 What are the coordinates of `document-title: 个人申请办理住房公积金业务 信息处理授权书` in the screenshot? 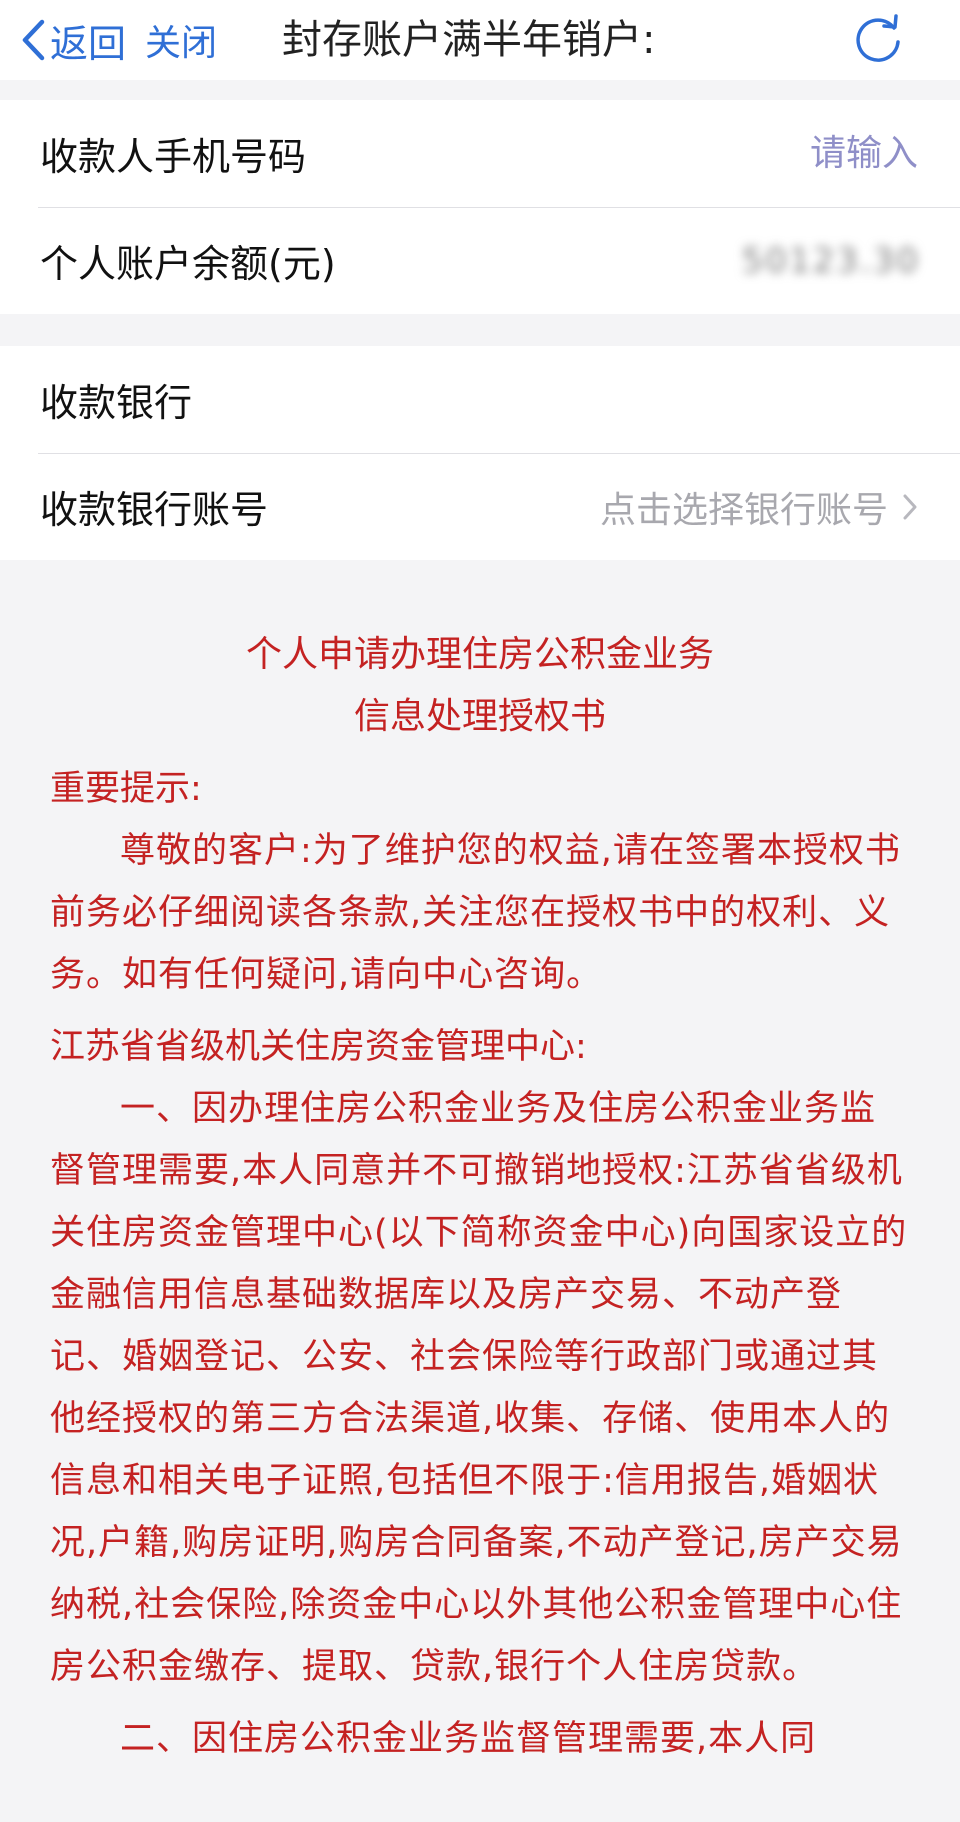 It's located at (480, 686).